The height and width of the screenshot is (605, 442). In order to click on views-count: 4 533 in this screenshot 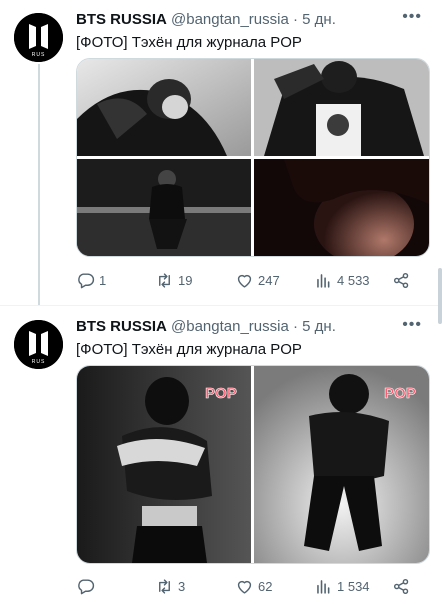, I will do `click(353, 280)`.